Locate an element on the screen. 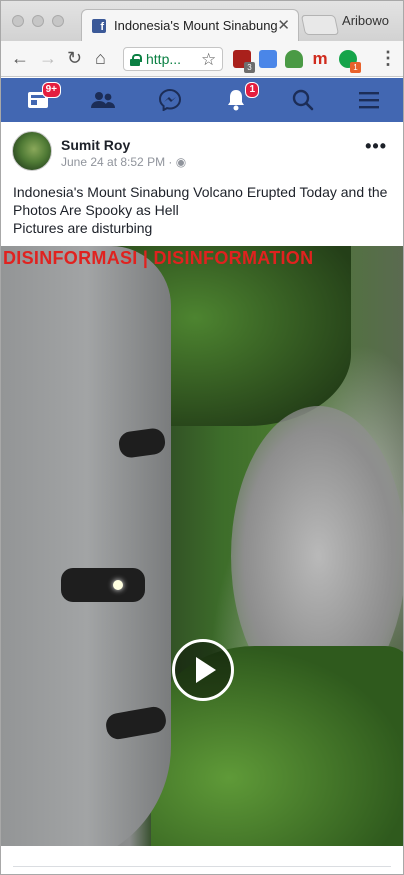 This screenshot has width=404, height=875. browser-menu-icon: ⋮ is located at coordinates (388, 58).